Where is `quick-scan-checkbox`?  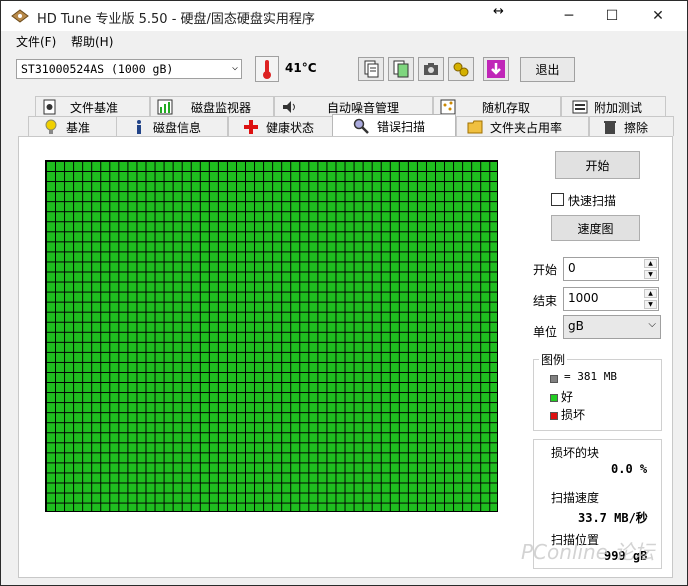
quick-scan-checkbox is located at coordinates (557, 199).